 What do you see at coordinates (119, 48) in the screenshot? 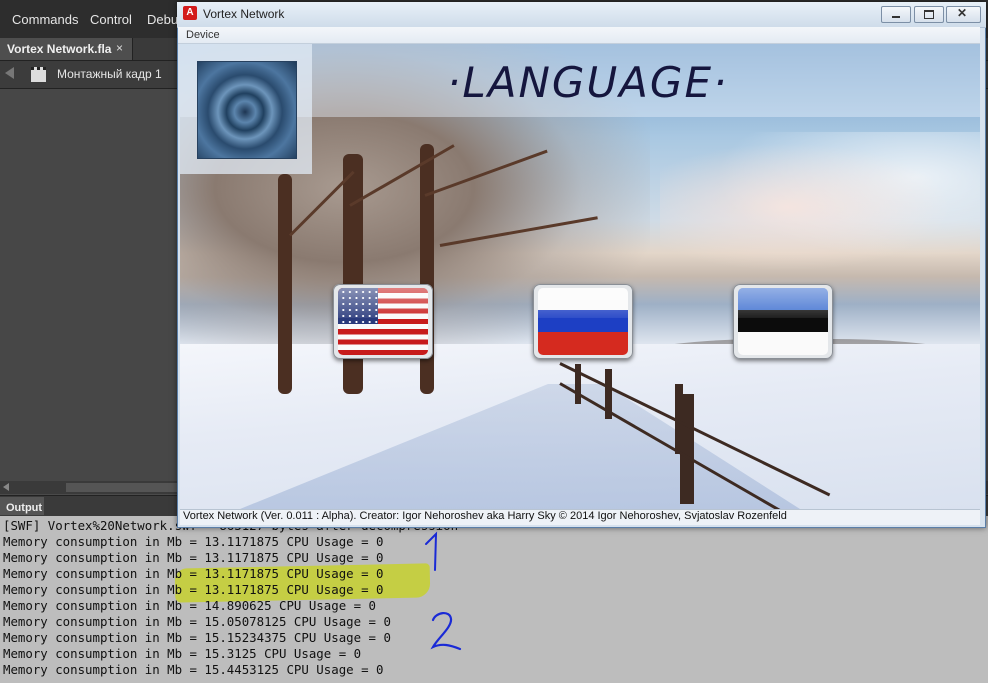
I see `close-tab-icon: ×` at bounding box center [119, 48].